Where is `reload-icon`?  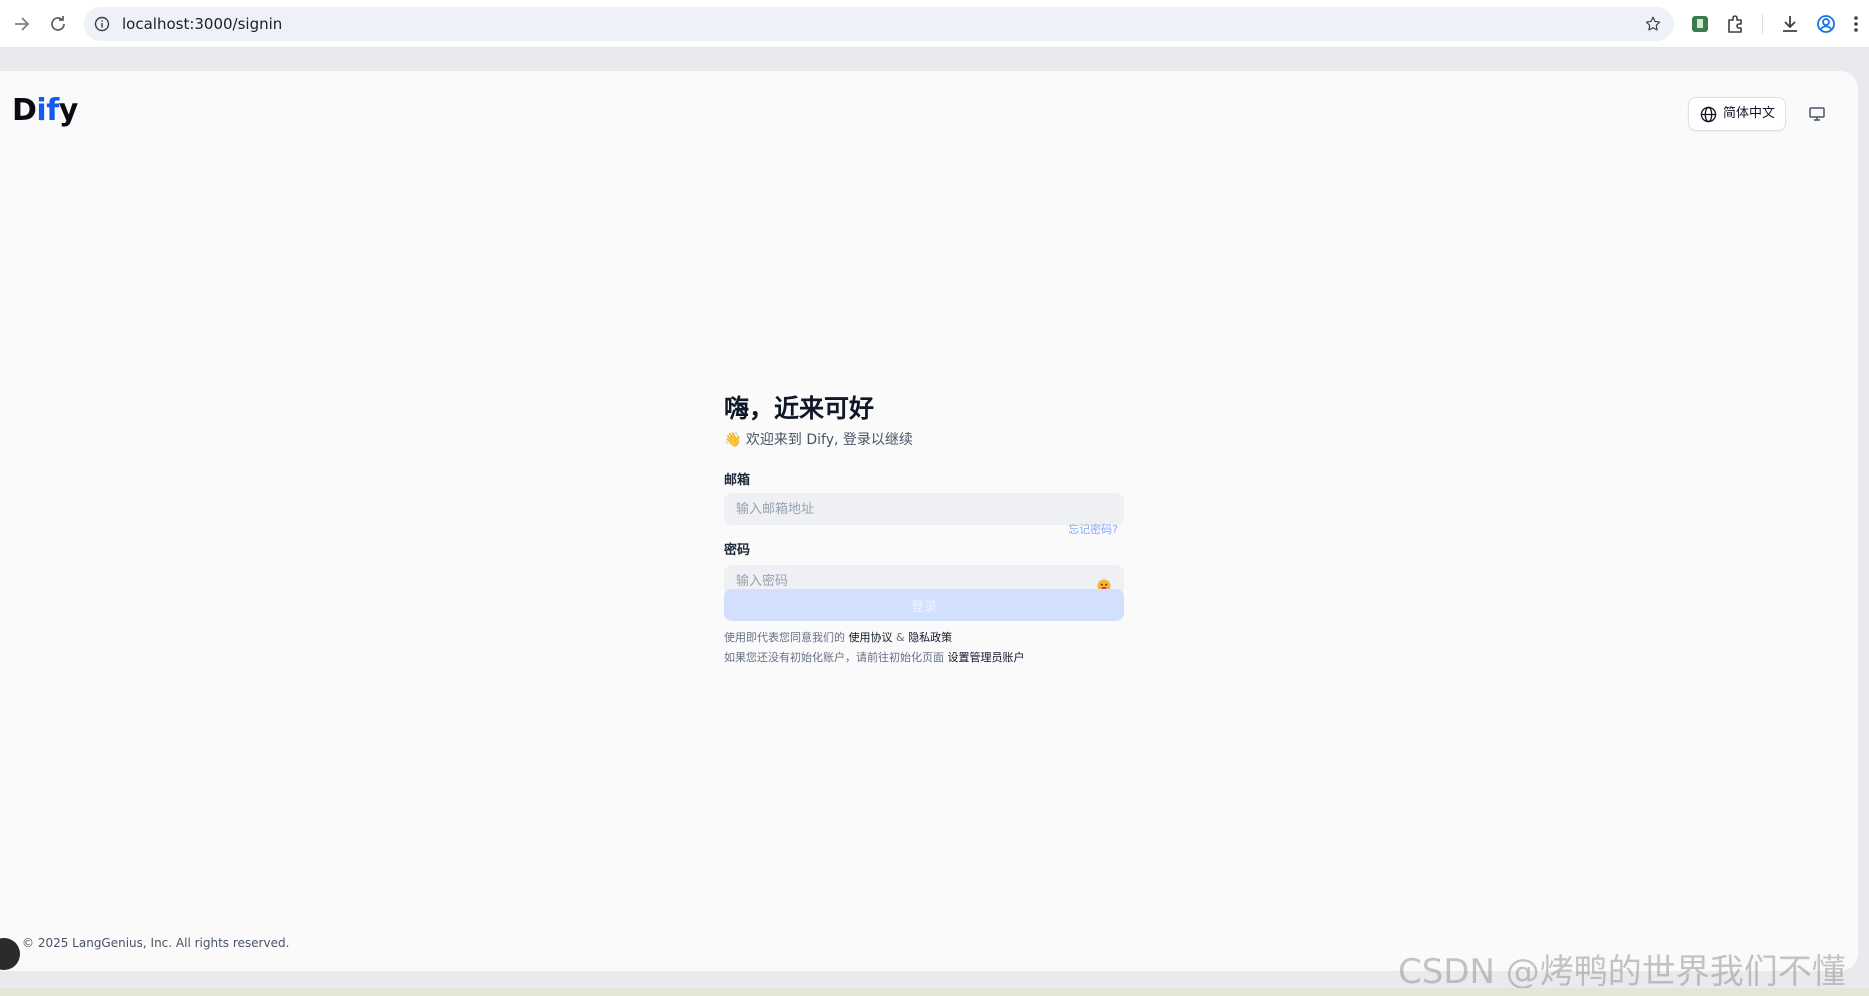 reload-icon is located at coordinates (58, 24).